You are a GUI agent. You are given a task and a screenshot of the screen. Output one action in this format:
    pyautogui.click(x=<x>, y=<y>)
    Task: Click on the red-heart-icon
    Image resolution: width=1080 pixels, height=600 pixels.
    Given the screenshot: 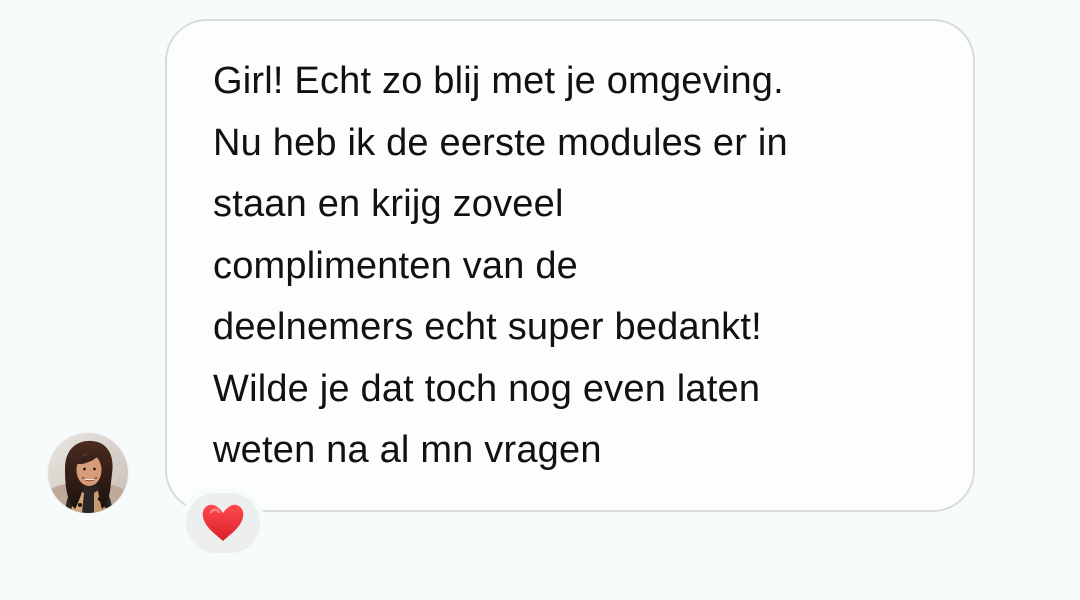 What is the action you would take?
    pyautogui.click(x=223, y=522)
    